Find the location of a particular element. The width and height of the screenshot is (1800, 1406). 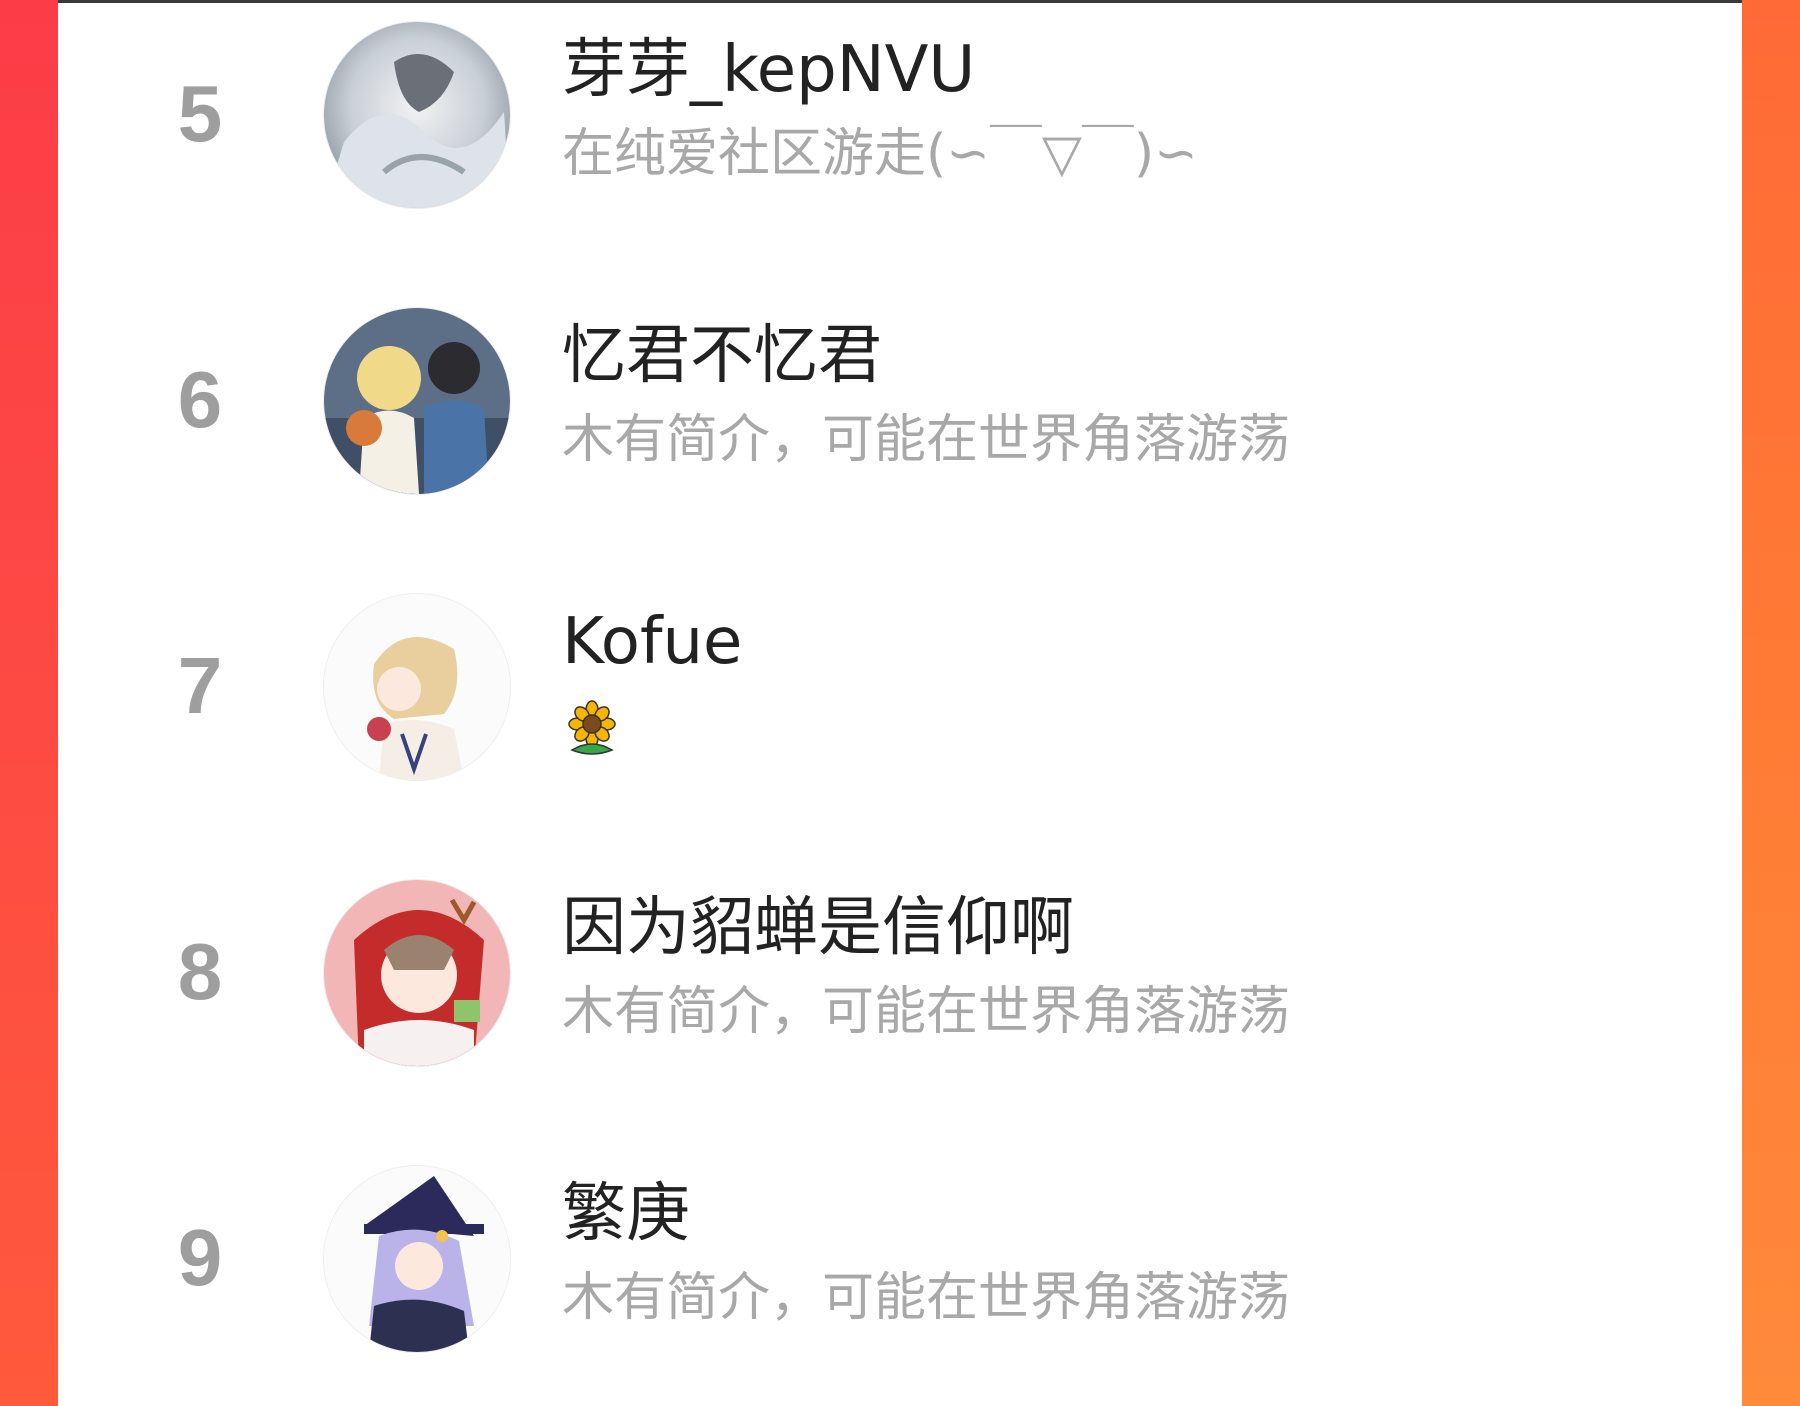

rank-number: 8 is located at coordinates (200, 971).